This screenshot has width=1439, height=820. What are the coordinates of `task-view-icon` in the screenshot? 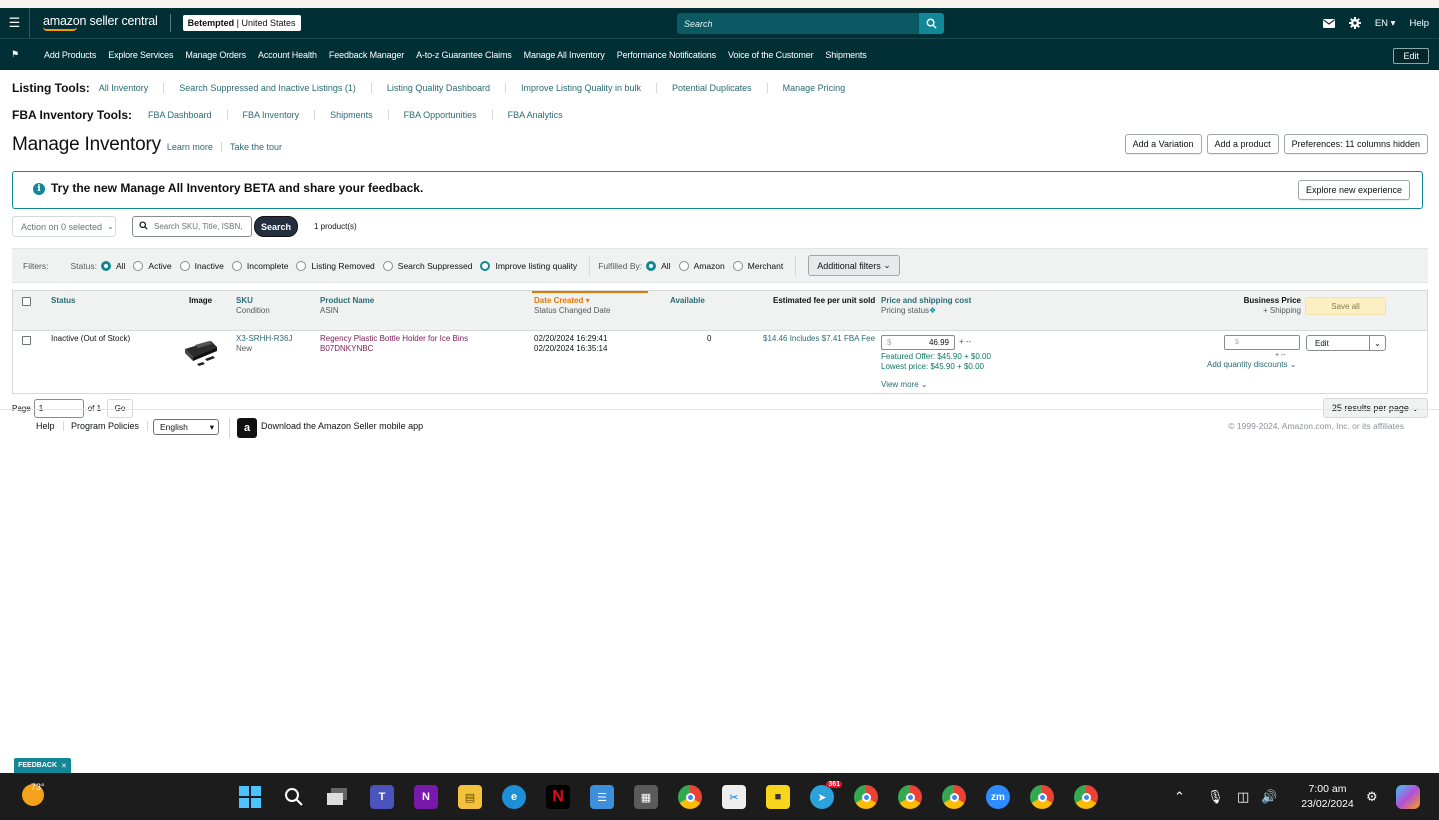 It's located at (338, 797).